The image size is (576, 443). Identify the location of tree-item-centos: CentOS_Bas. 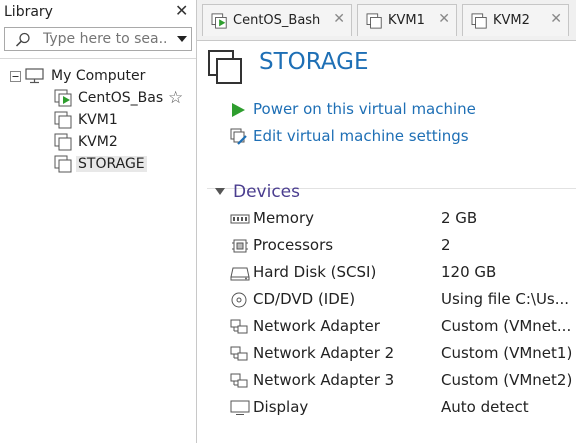
(108, 98).